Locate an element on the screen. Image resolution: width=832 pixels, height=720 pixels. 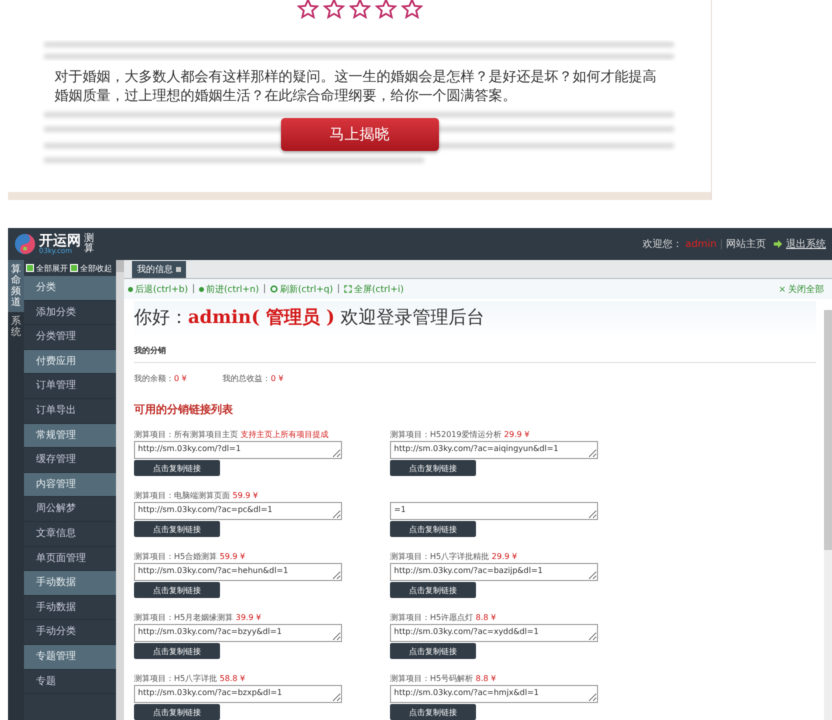
project-label: 测算项目：H5八字详批 58.8 ¥ is located at coordinates (190, 679).